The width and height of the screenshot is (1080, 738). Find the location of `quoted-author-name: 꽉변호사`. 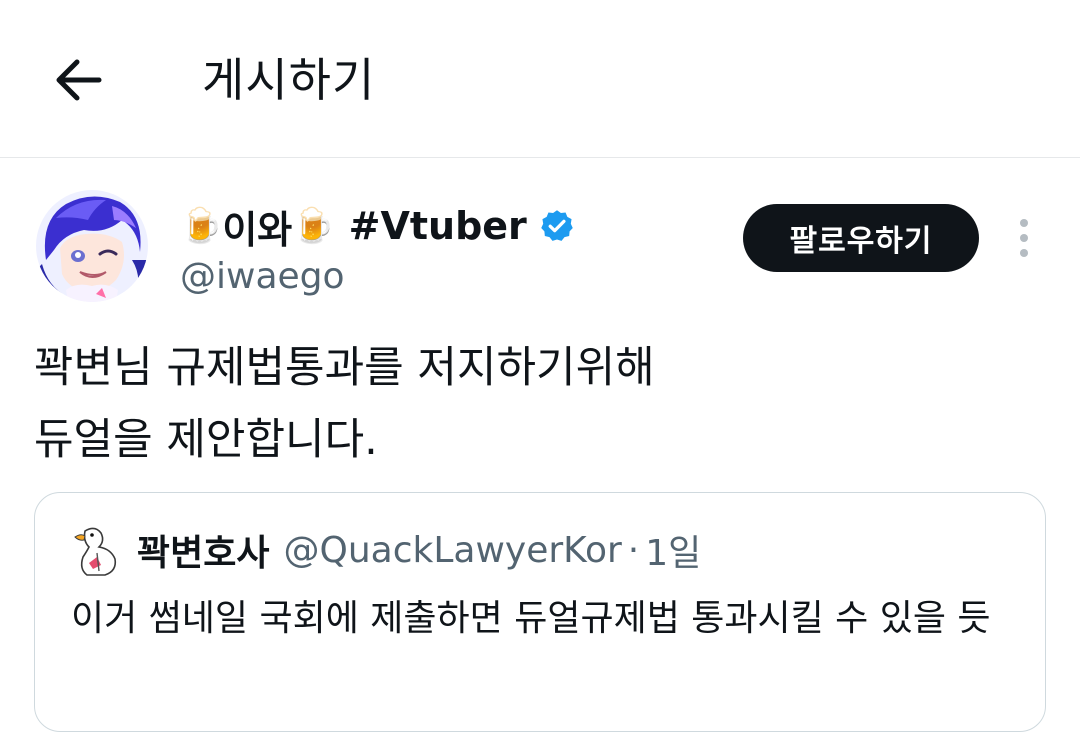

quoted-author-name: 꽉변호사 is located at coordinates (203, 550).